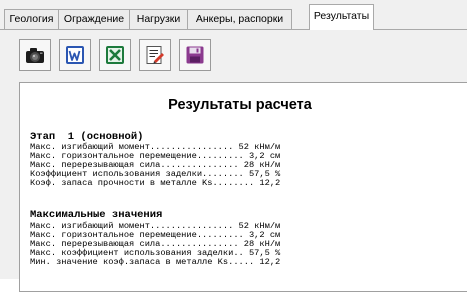 This screenshot has height=292, width=467. I want to click on report-title: Результаты расчета, so click(240, 105).